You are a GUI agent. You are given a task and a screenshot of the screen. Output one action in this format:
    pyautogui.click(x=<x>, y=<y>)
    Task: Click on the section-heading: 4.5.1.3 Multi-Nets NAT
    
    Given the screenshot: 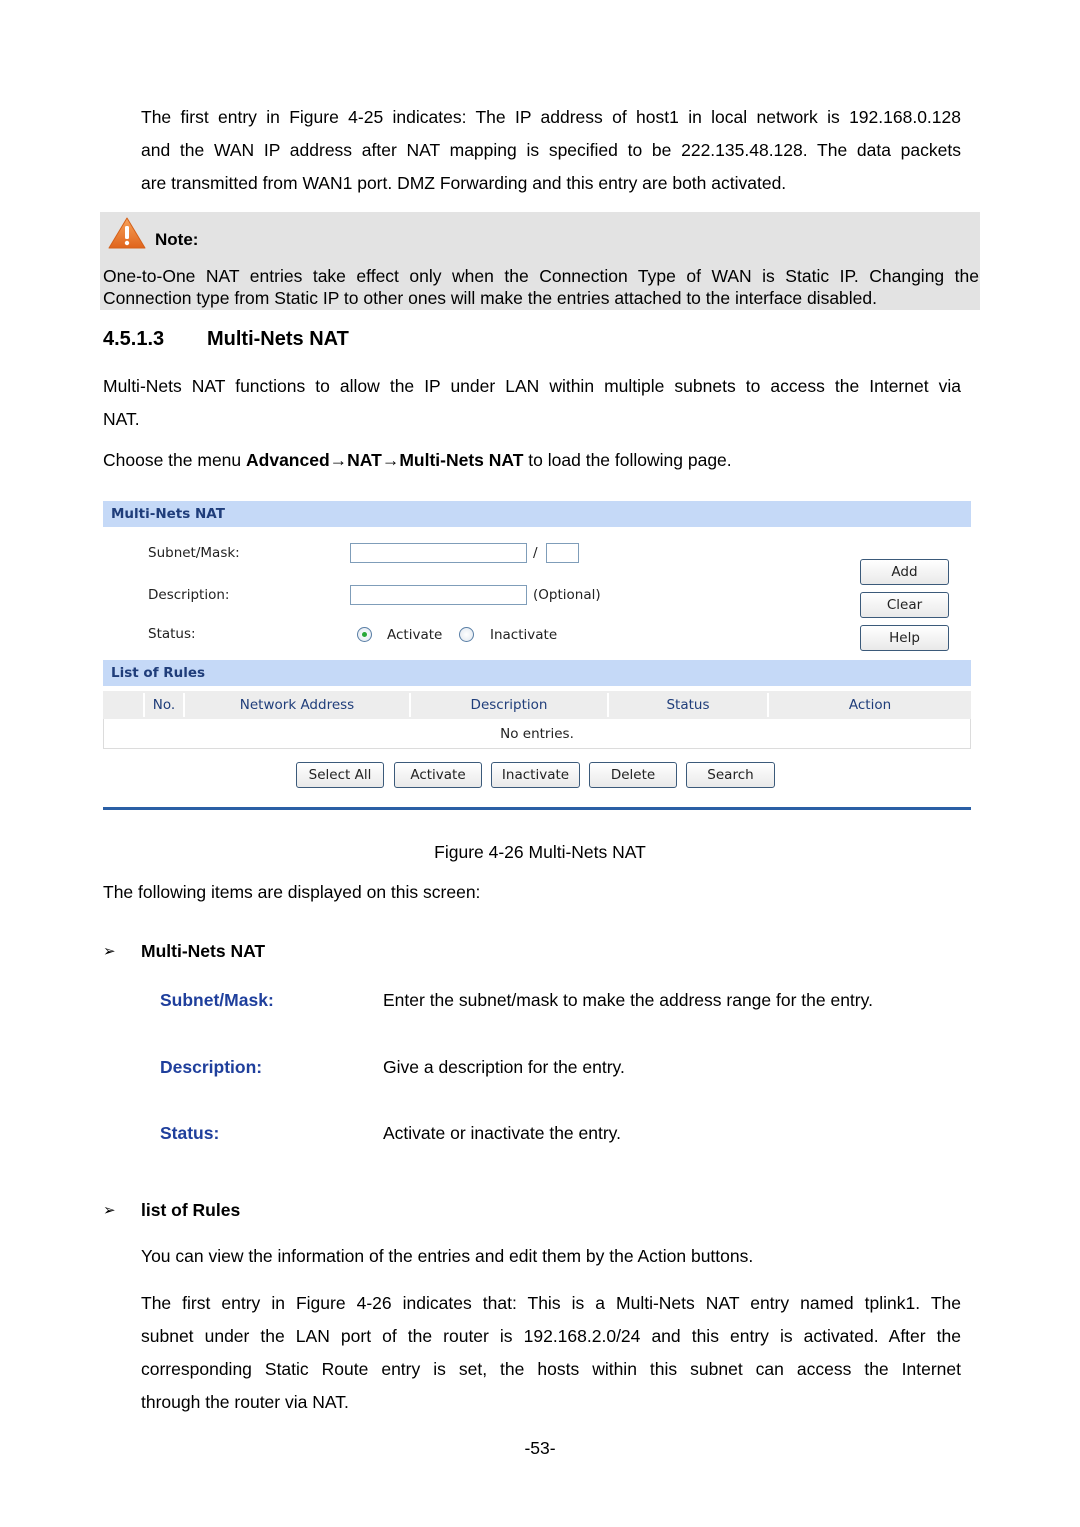 What is the action you would take?
    pyautogui.click(x=226, y=339)
    